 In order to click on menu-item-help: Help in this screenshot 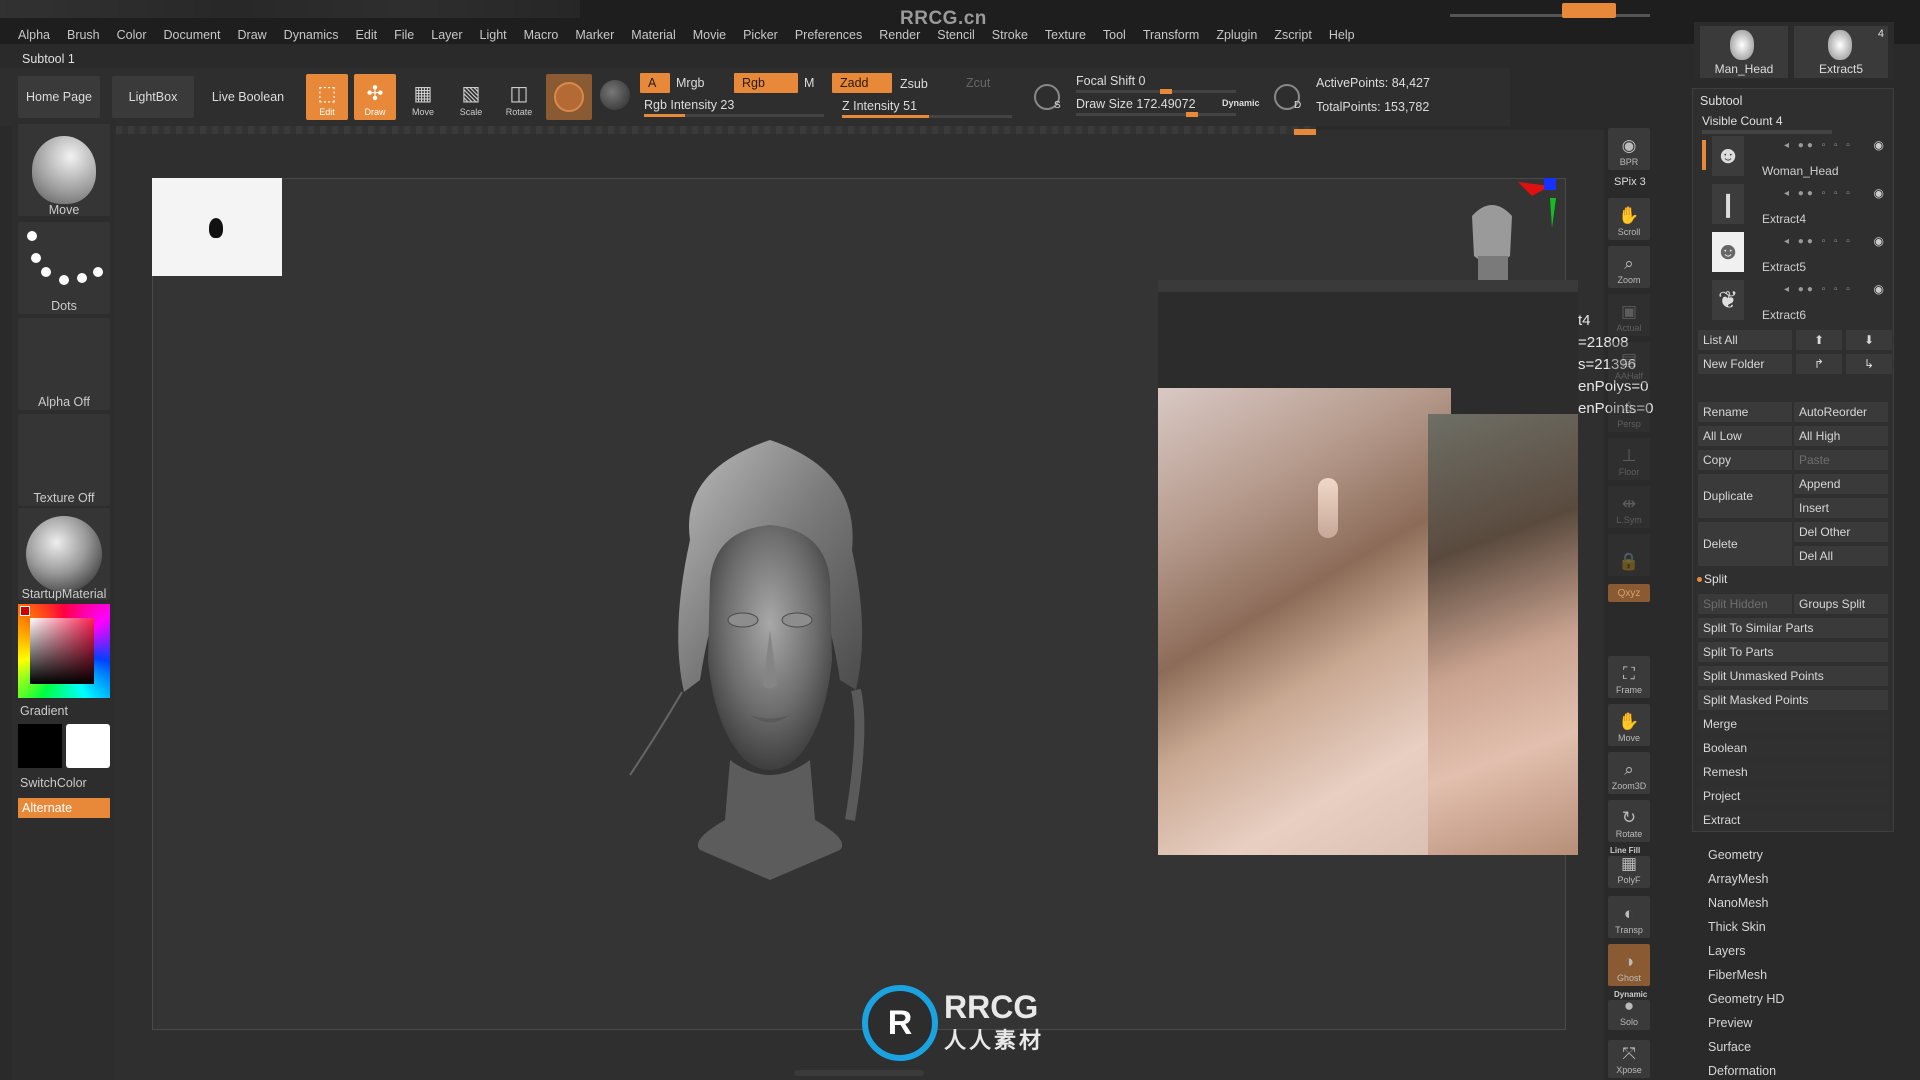, I will do `click(1342, 35)`.